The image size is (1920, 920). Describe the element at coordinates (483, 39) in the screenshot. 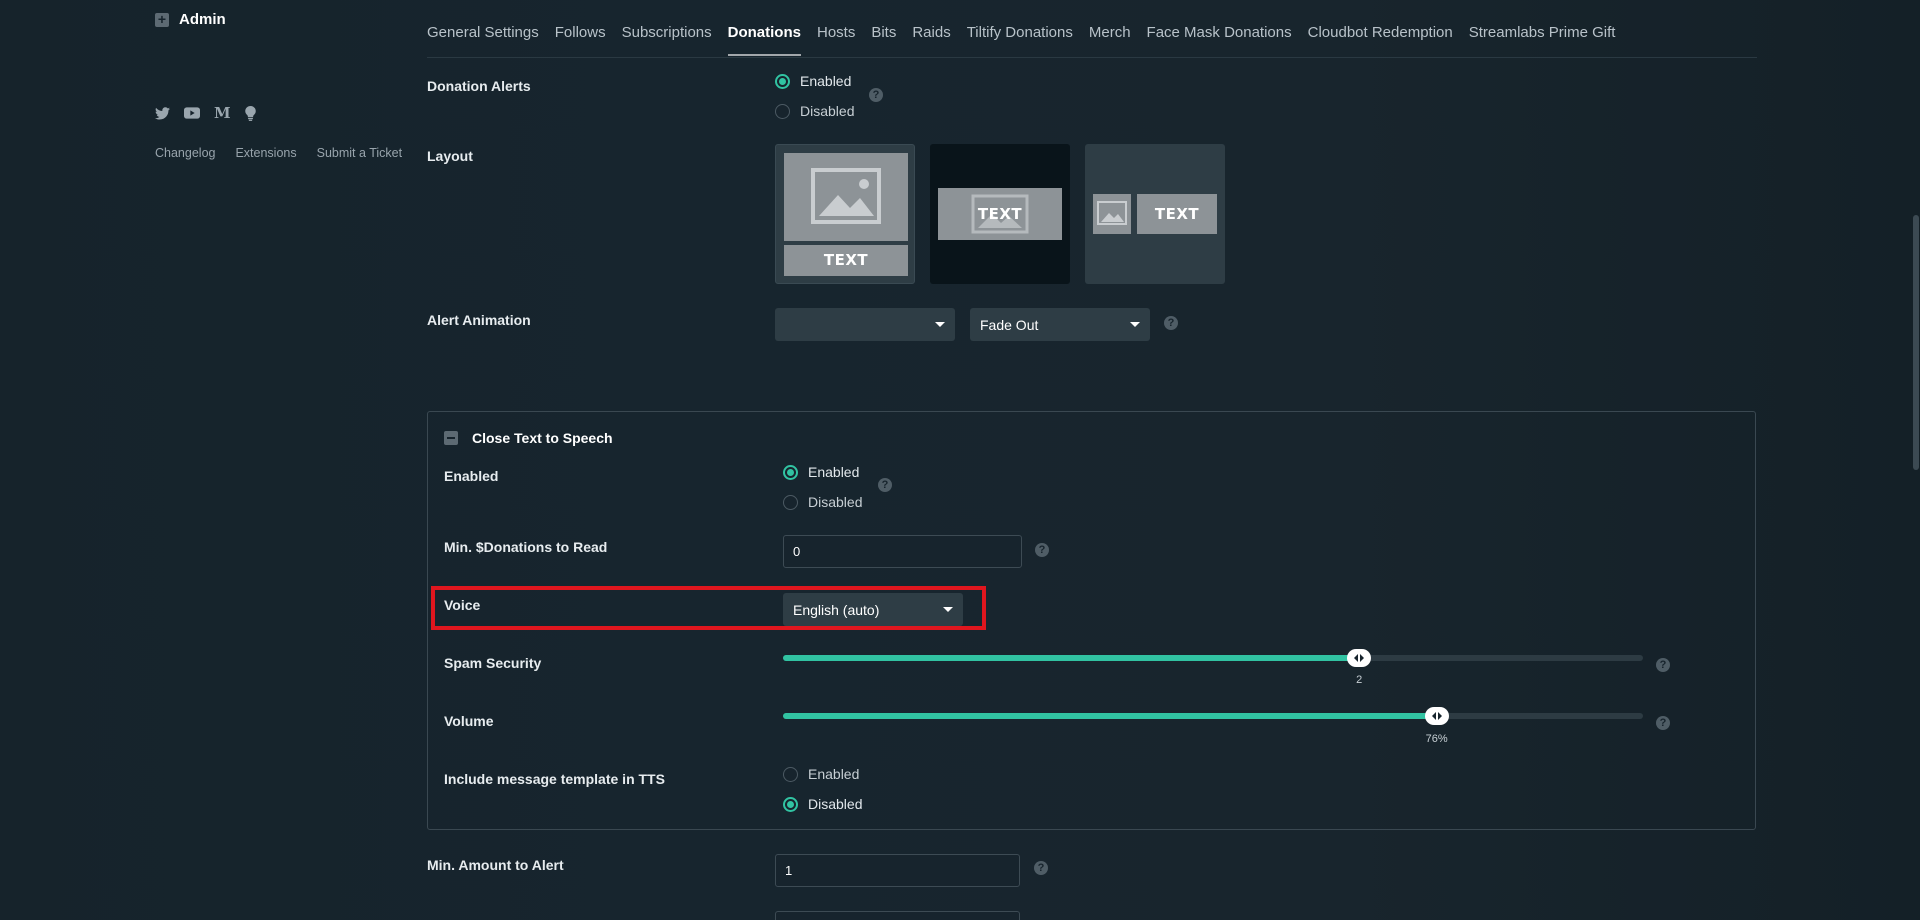

I see `tab-general-settings: General Settings` at that location.